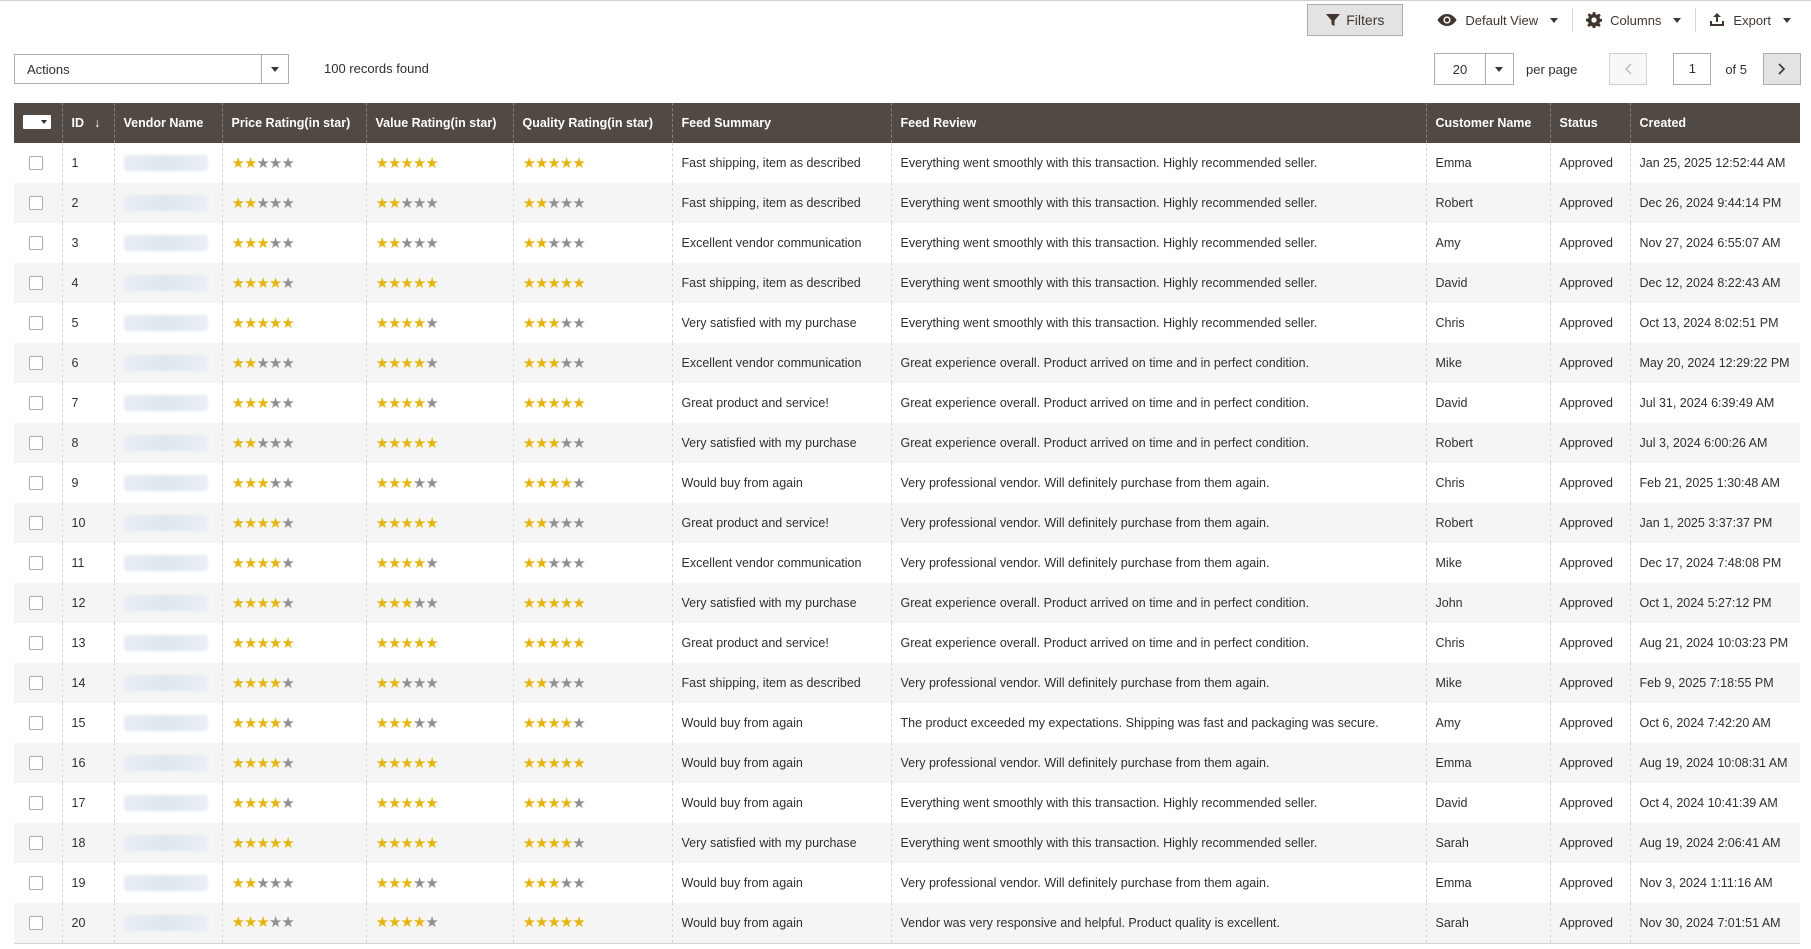  What do you see at coordinates (439, 123) in the screenshot?
I see `column-header-value-rating: Value Rating(in star)` at bounding box center [439, 123].